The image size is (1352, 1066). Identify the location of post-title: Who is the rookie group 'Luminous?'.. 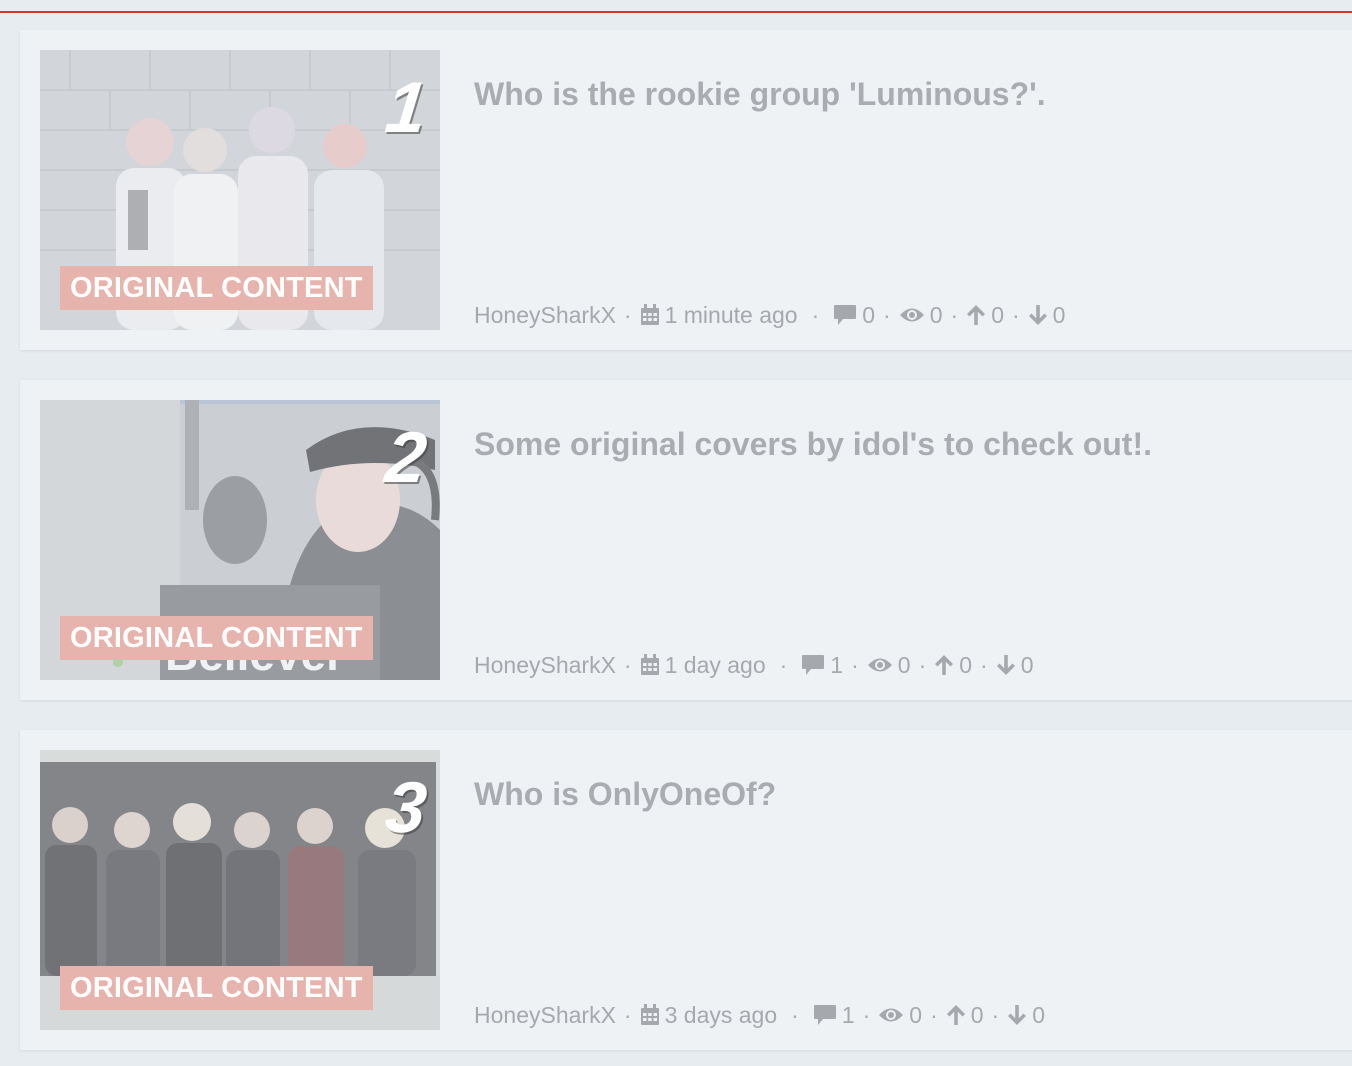
(760, 94).